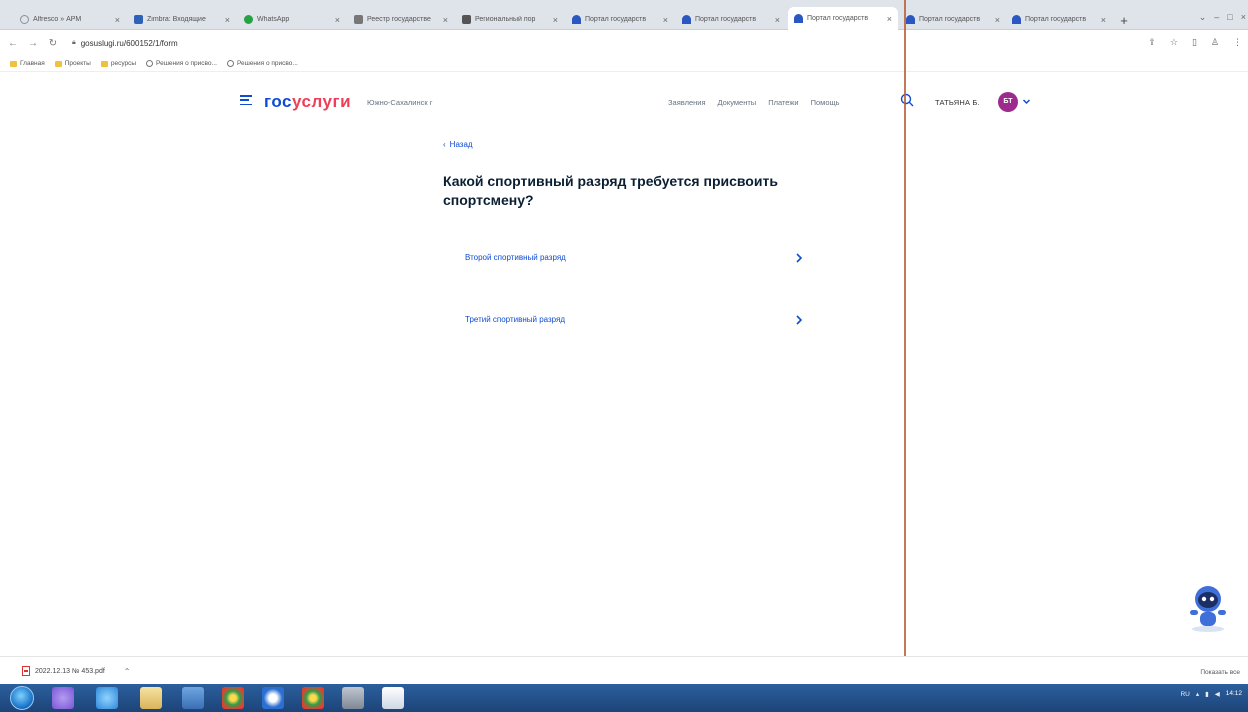 This screenshot has height=712, width=1248. What do you see at coordinates (783, 102) in the screenshot?
I see `nav-payments: Платежи` at bounding box center [783, 102].